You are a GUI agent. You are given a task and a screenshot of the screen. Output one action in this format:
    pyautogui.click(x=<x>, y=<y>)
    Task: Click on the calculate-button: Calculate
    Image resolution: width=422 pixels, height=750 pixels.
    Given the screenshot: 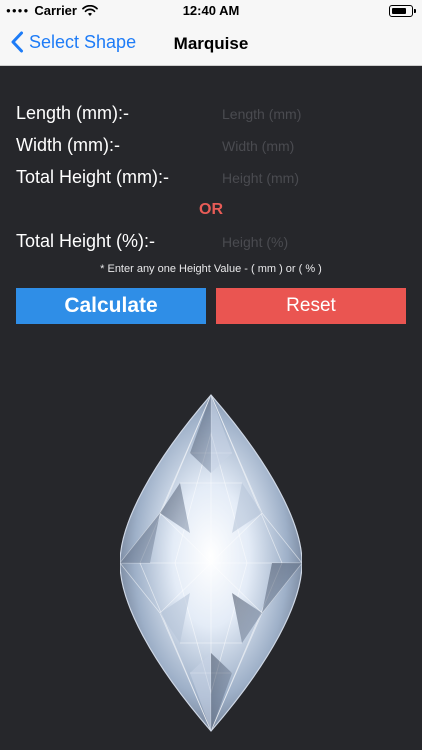 What is the action you would take?
    pyautogui.click(x=111, y=306)
    